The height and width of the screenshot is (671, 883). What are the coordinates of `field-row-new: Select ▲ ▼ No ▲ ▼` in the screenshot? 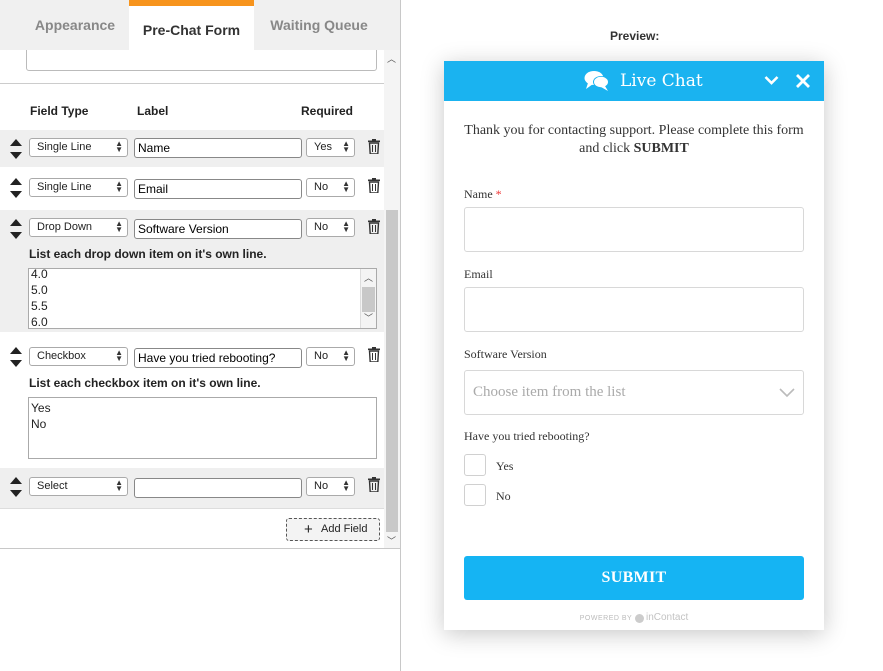 It's located at (192, 488).